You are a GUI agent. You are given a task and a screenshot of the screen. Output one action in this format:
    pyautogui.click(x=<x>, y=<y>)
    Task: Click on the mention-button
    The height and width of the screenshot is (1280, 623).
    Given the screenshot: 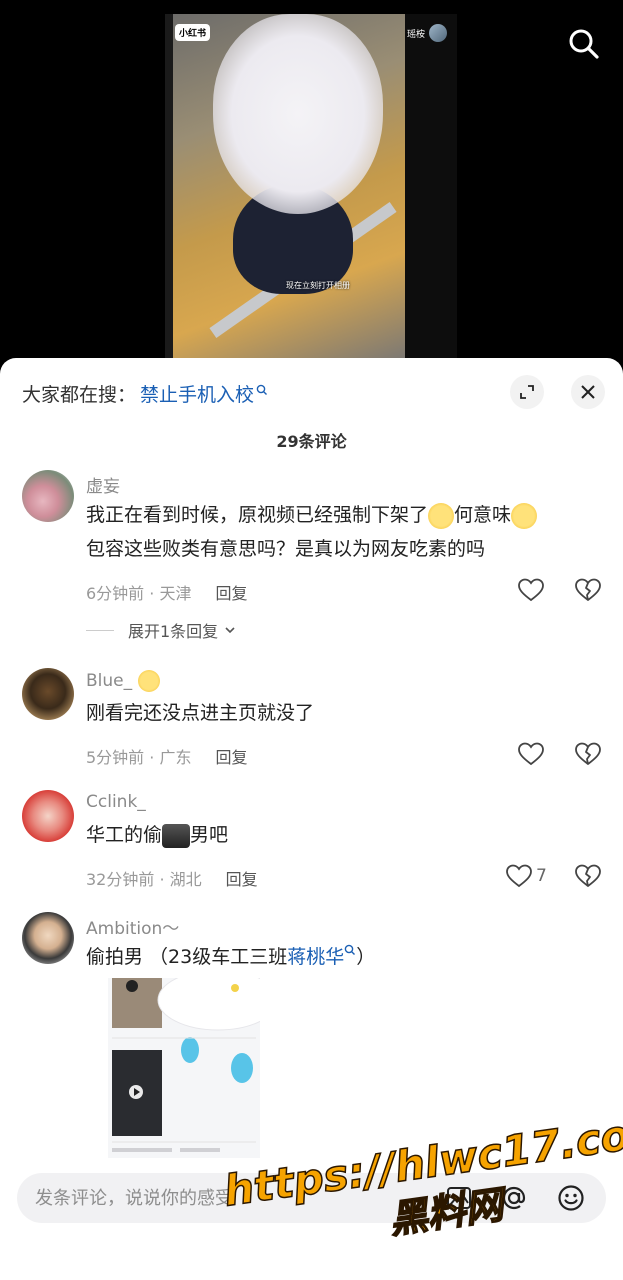 What is the action you would take?
    pyautogui.click(x=514, y=1198)
    